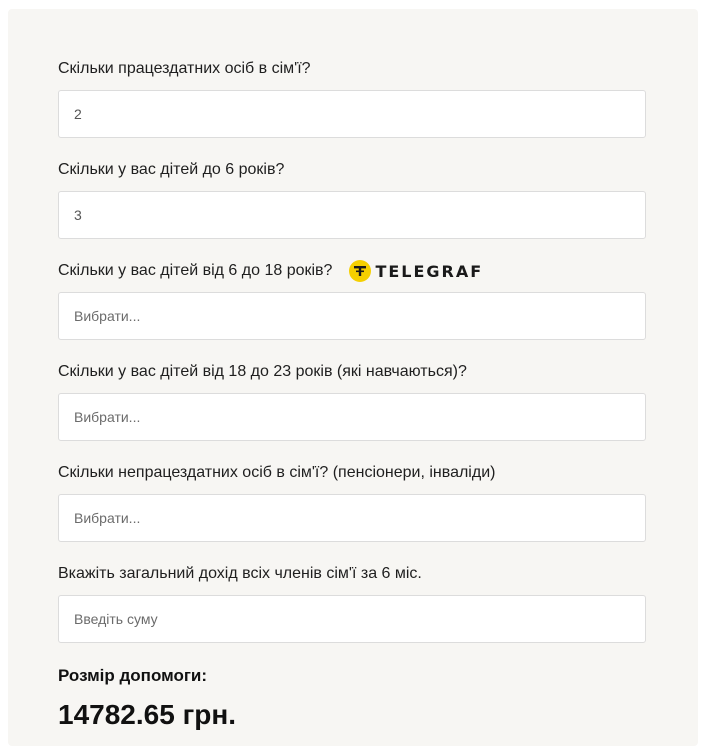  I want to click on telegraf-logo-text: TELEGRAF, so click(429, 271).